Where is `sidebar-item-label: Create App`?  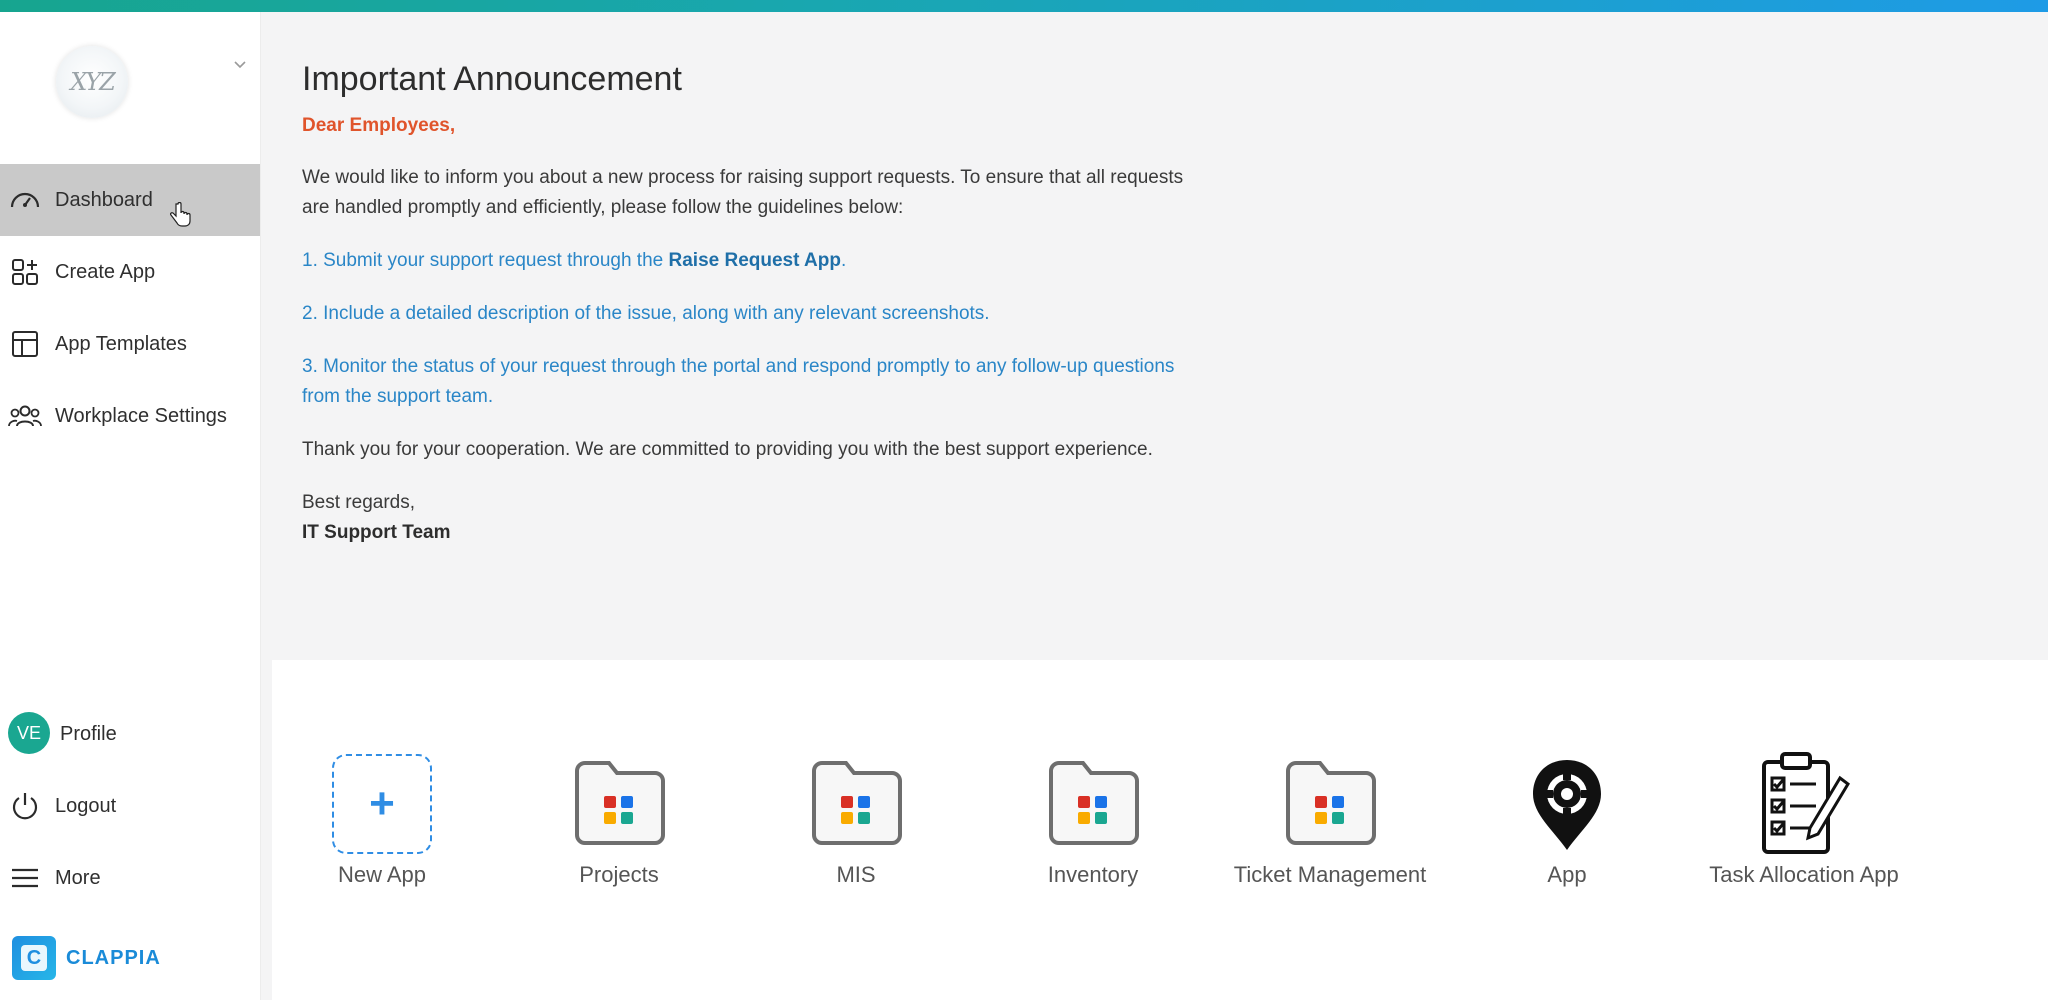 sidebar-item-label: Create App is located at coordinates (105, 271).